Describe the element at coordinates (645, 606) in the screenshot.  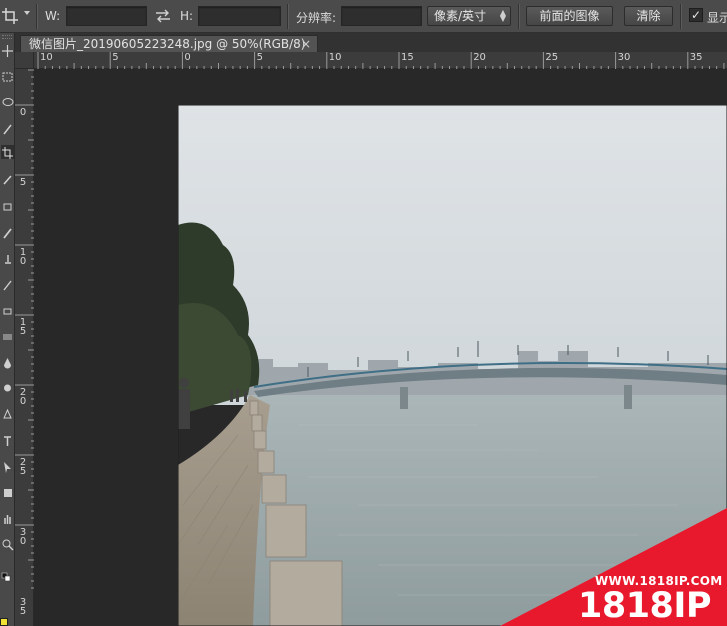
I see `watermark-brand: 1818IP` at that location.